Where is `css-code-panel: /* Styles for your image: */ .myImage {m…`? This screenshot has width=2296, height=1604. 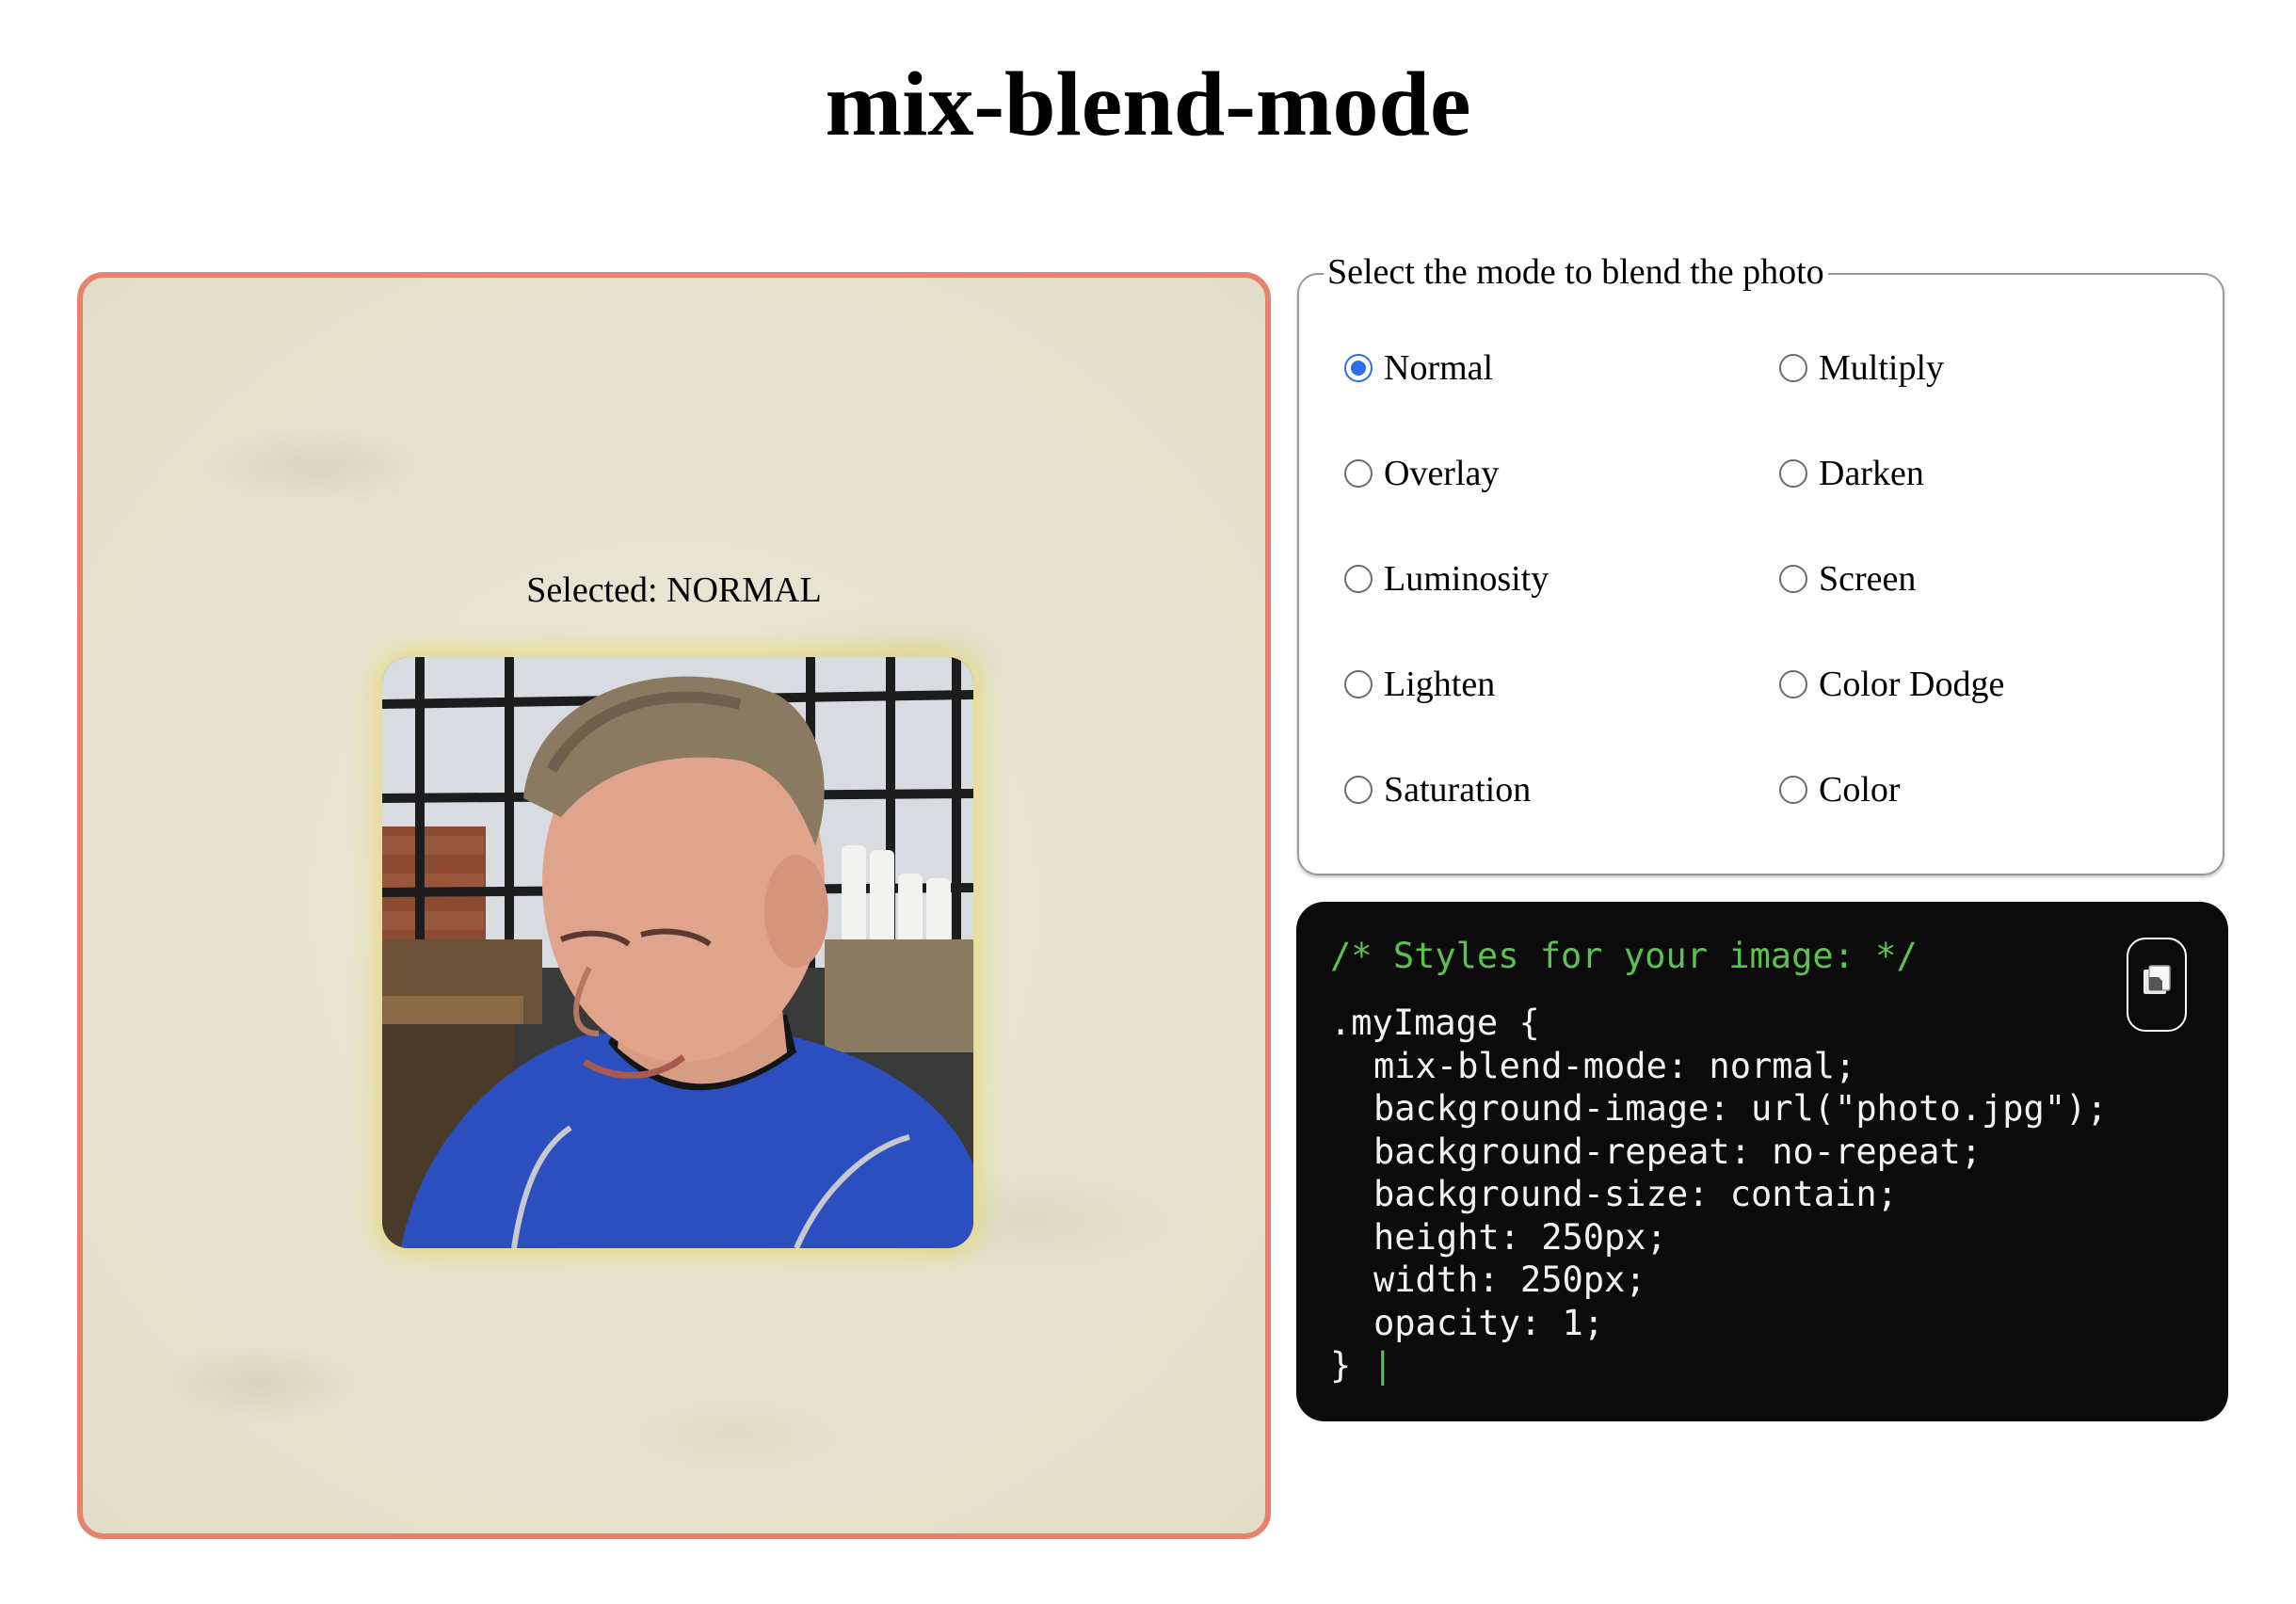 css-code-panel: /* Styles for your image: */ .myImage {m… is located at coordinates (1762, 1161).